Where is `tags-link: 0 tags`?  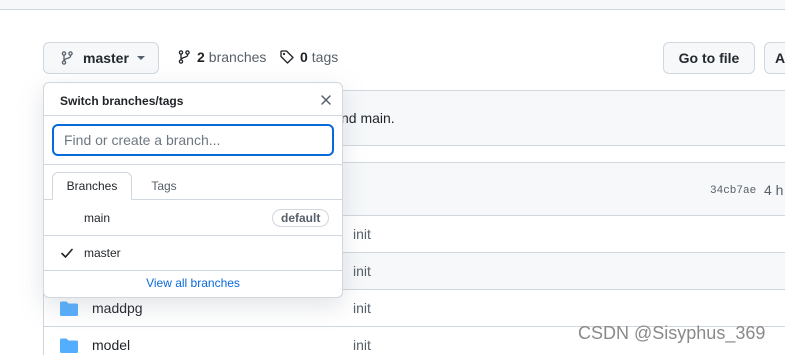 tags-link: 0 tags is located at coordinates (308, 57).